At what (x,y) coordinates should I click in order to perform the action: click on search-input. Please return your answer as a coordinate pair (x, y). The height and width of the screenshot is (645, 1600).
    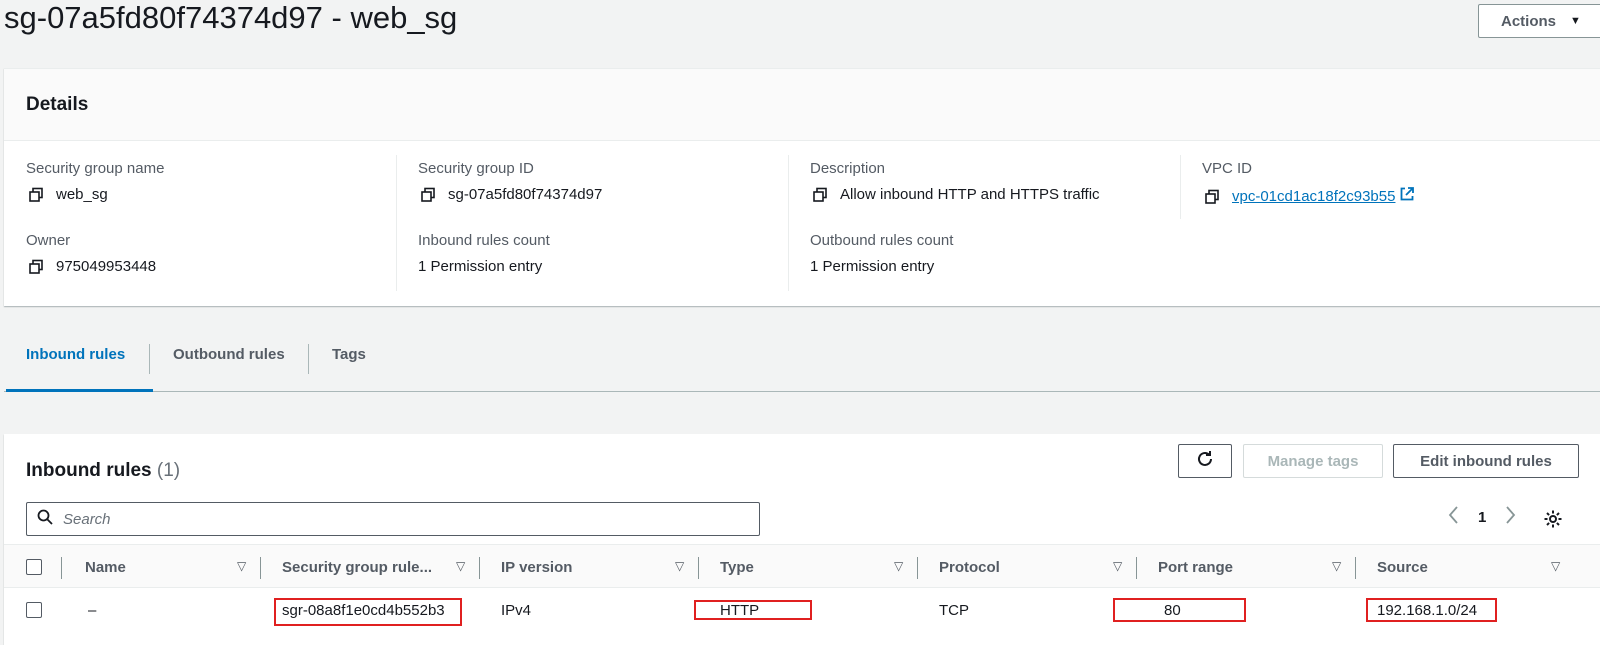
    Looking at the image, I should click on (388, 519).